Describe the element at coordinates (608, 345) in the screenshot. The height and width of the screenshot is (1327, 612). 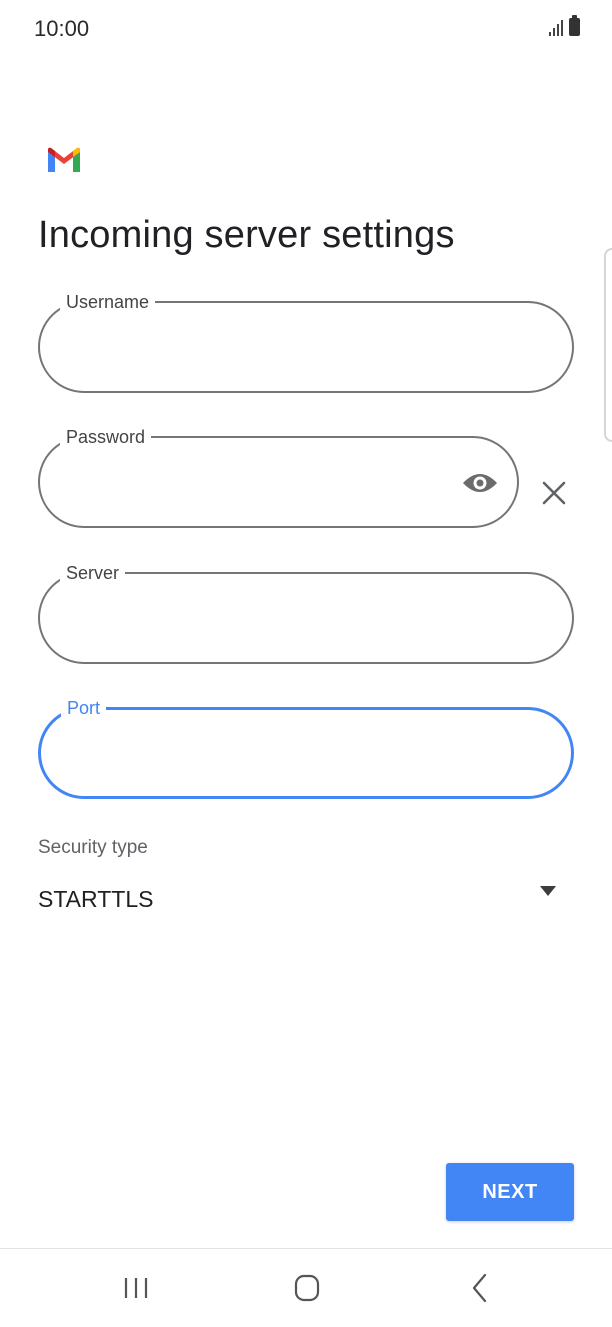
I see `scroll-indicator` at that location.